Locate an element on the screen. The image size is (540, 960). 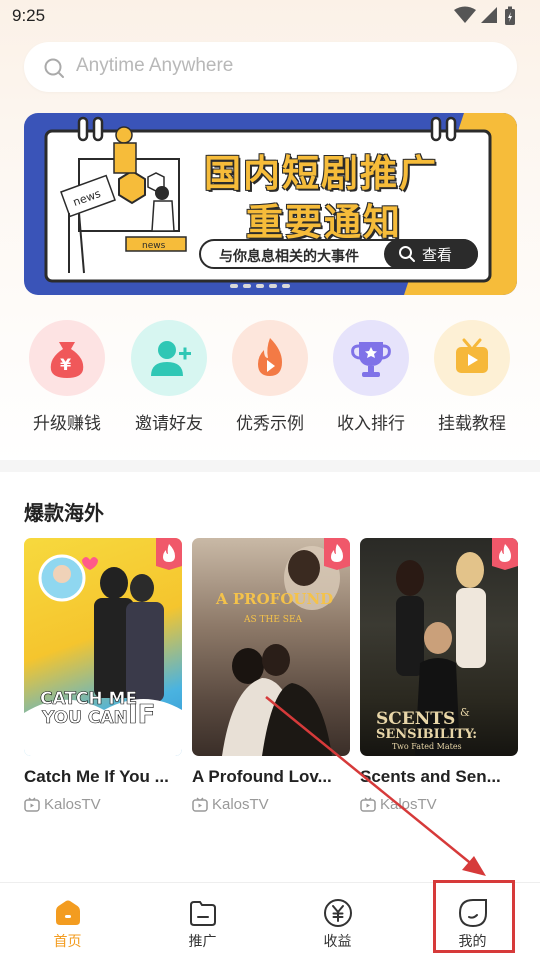
poster-image: A PROFOUND AS THE SEA is located at coordinates (271, 647).